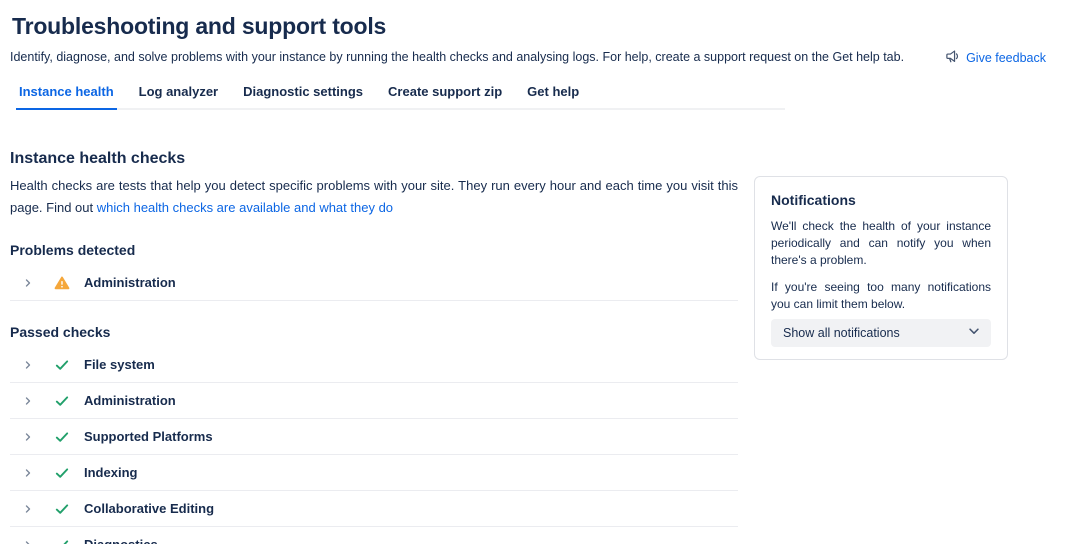  Describe the element at coordinates (66, 95) in the screenshot. I see `tab-instance-health: Instance health` at that location.